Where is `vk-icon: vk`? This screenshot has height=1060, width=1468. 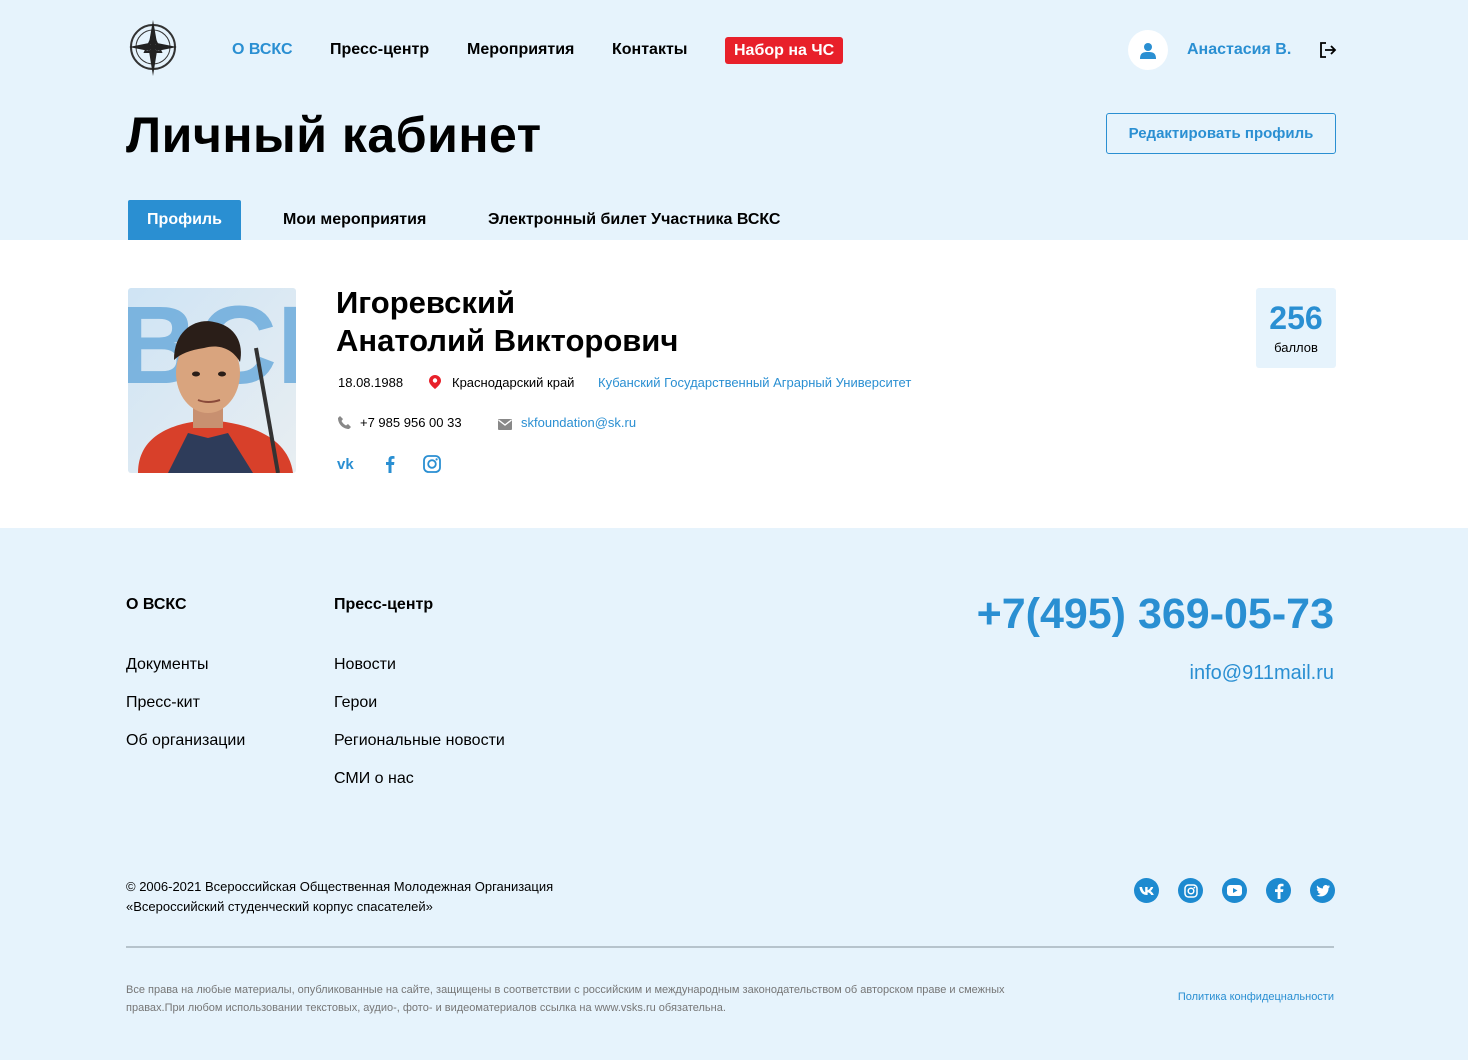 vk-icon: vk is located at coordinates (348, 464).